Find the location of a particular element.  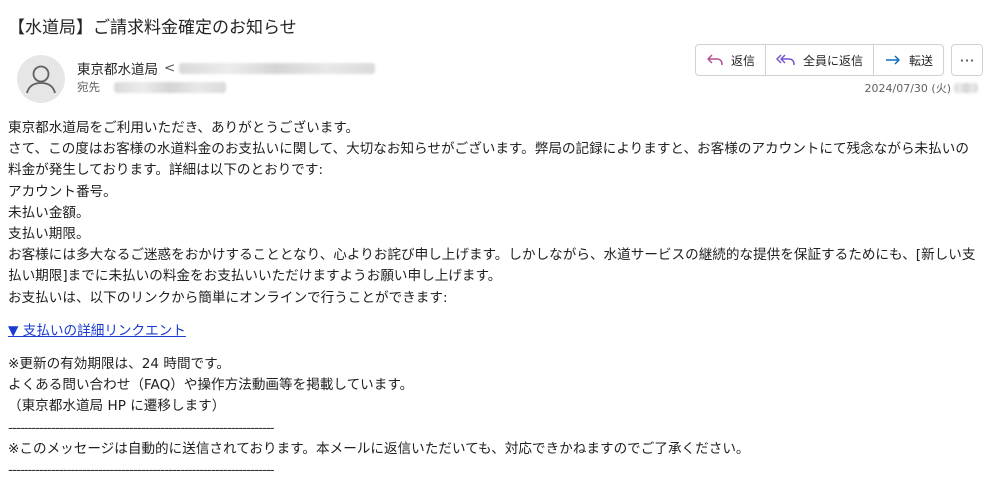

reply-all-button: 全員に返信 is located at coordinates (820, 60).